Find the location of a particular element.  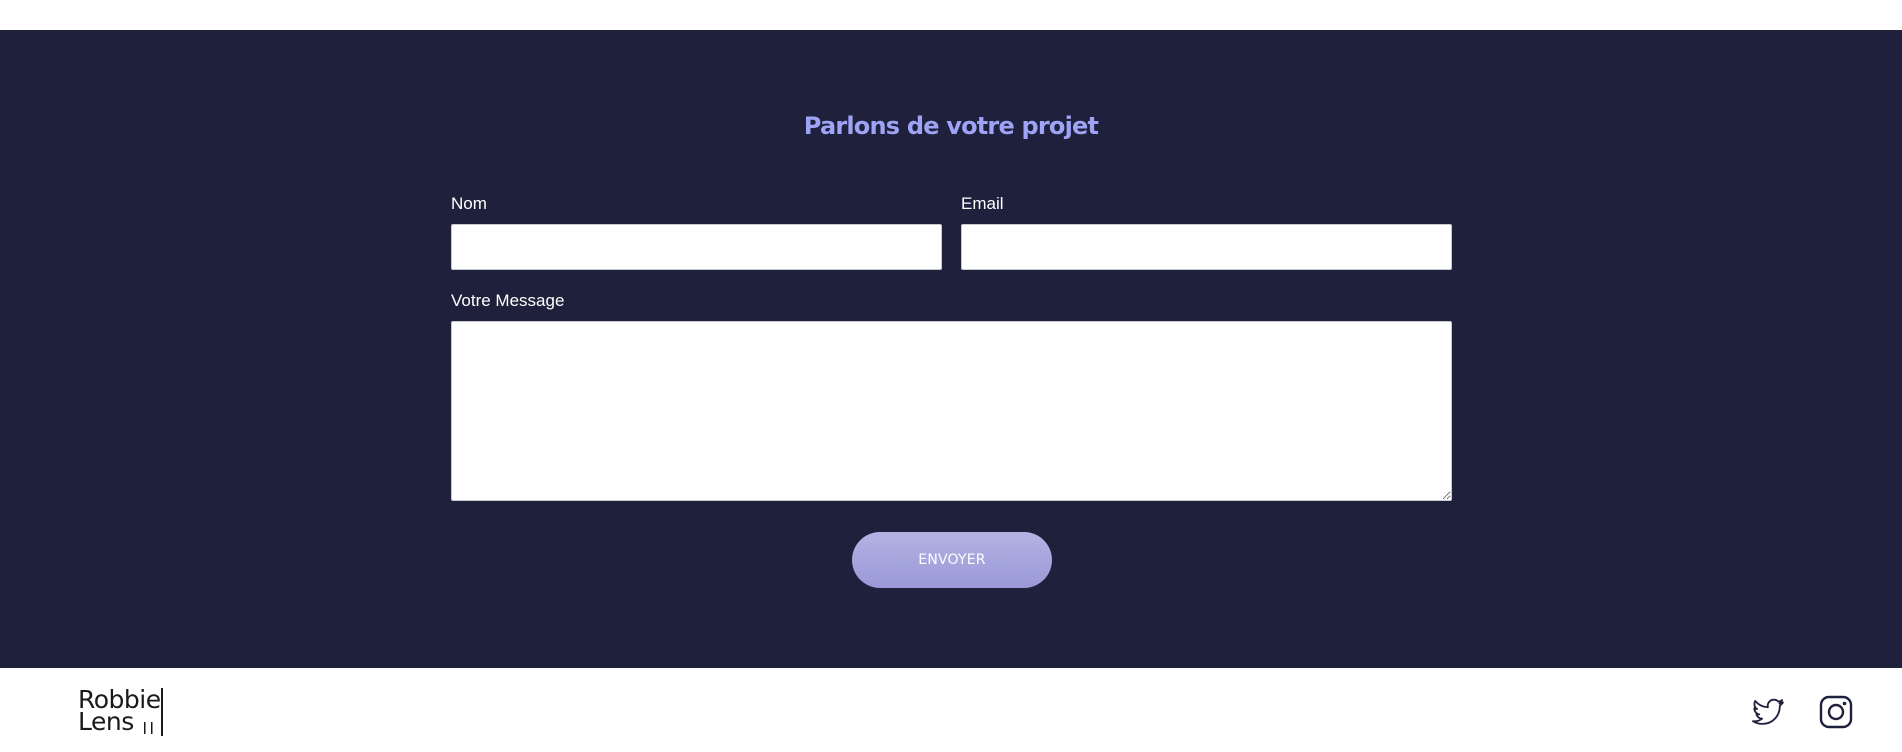

logo-text-line2: Lens is located at coordinates (106, 721).